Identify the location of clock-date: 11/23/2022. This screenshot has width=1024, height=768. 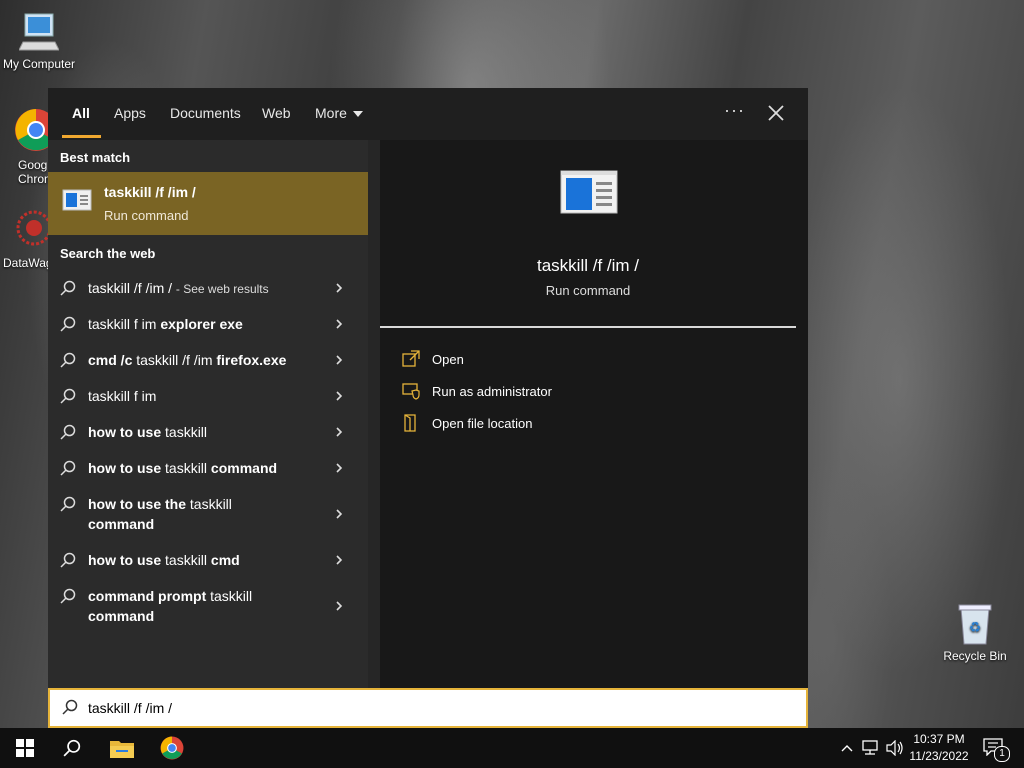
(939, 756).